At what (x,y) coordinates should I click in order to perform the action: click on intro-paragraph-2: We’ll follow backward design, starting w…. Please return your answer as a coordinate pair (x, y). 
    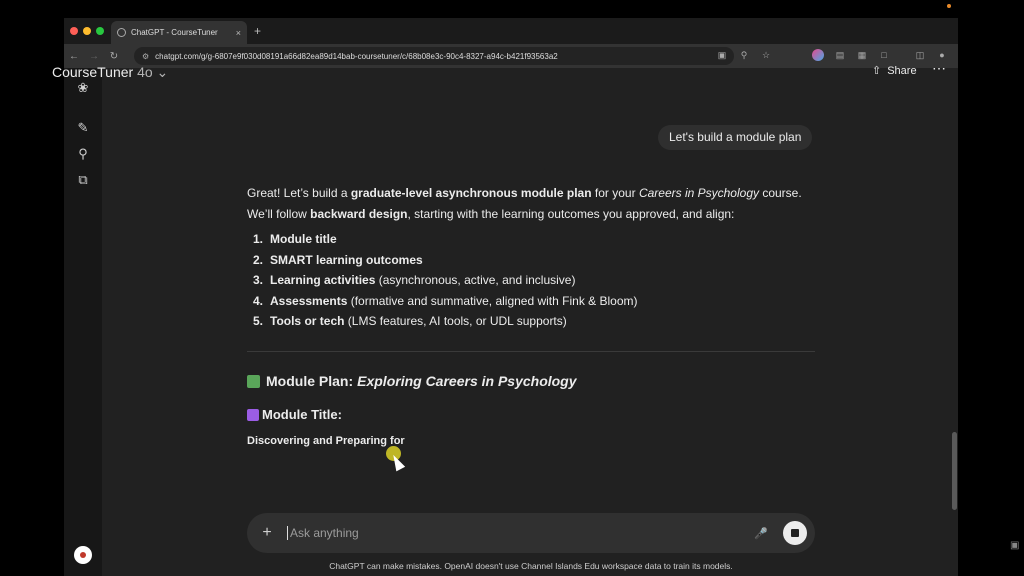
    Looking at the image, I should click on (491, 214).